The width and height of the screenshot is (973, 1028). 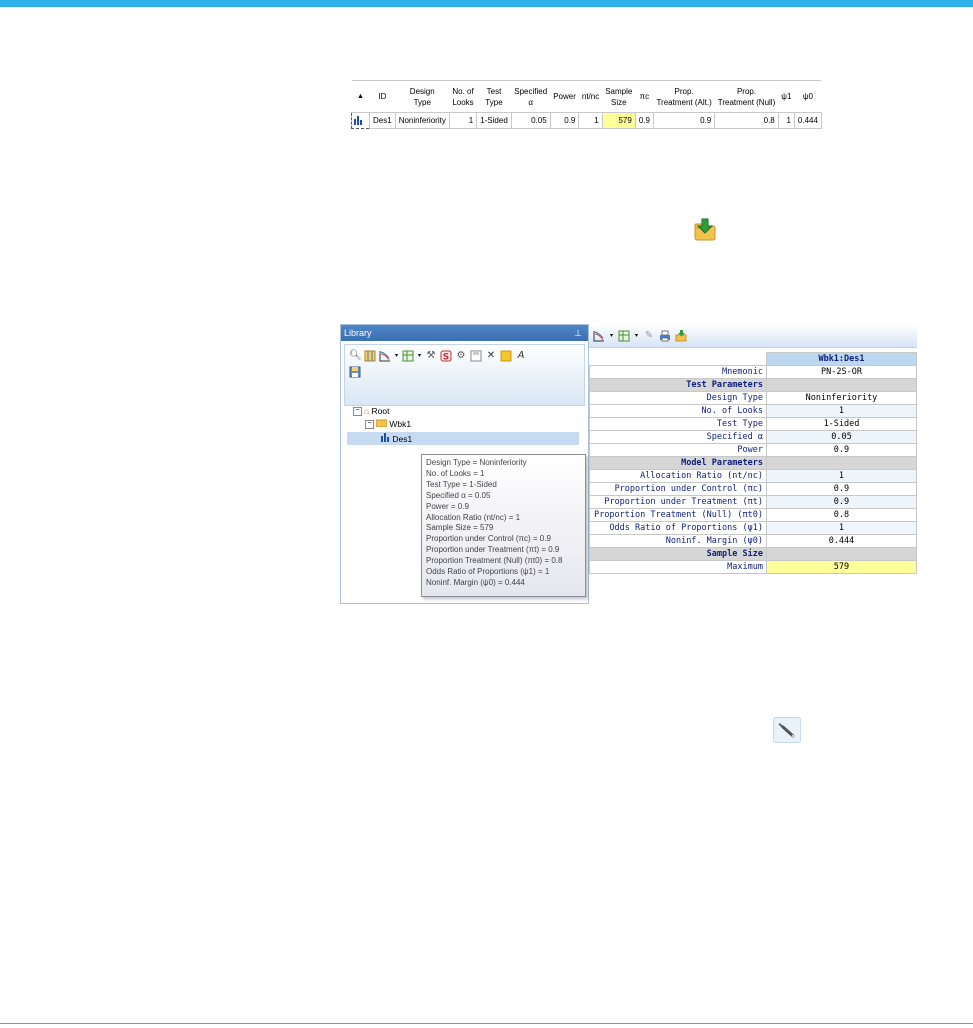 What do you see at coordinates (753, 359) in the screenshot?
I see `table-row: Wbk1:Des1` at bounding box center [753, 359].